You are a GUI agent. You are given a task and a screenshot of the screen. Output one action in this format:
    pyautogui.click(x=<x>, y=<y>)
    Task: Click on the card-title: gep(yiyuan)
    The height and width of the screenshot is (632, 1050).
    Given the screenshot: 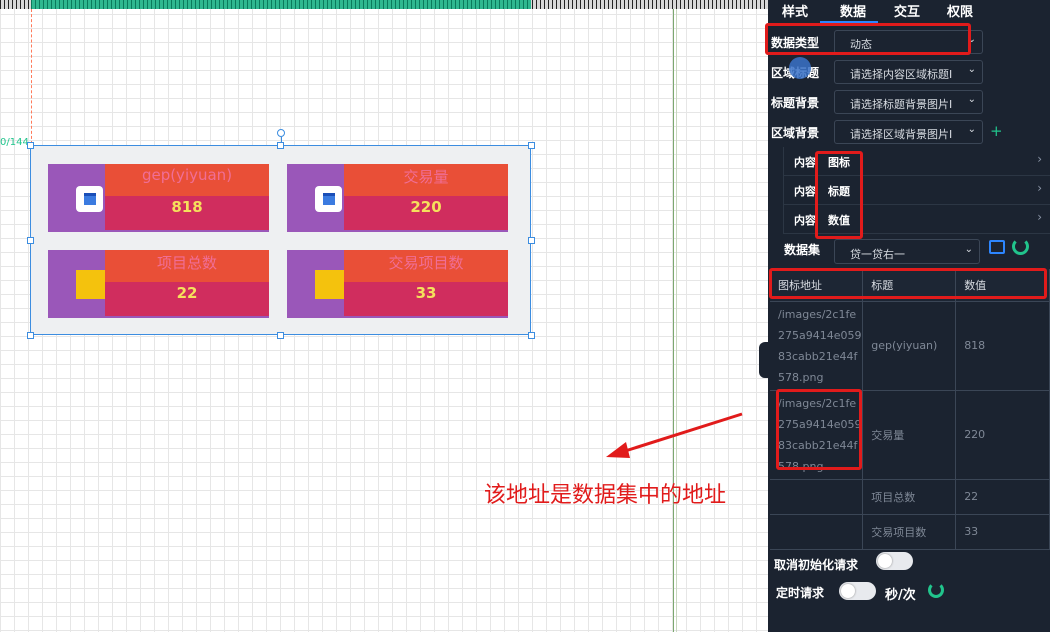 What is the action you would take?
    pyautogui.click(x=187, y=175)
    